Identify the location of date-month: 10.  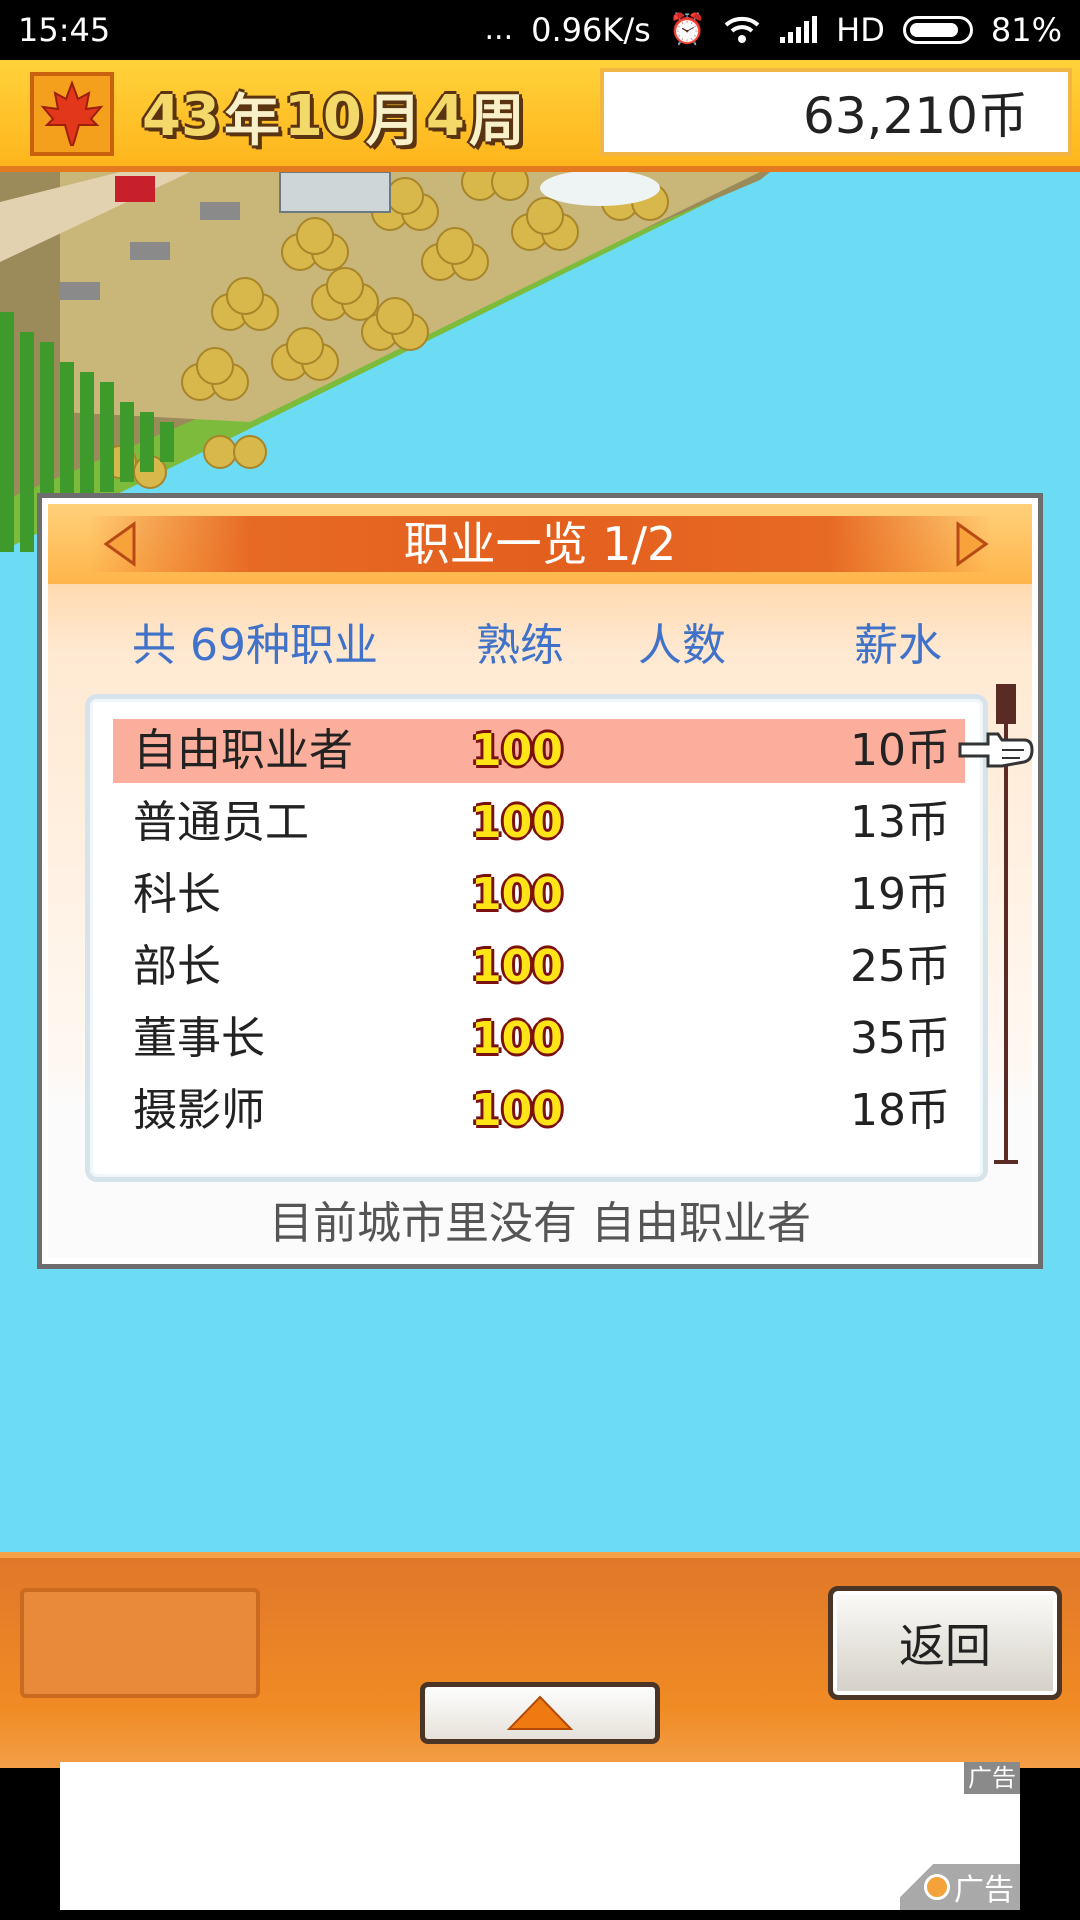
(322, 116).